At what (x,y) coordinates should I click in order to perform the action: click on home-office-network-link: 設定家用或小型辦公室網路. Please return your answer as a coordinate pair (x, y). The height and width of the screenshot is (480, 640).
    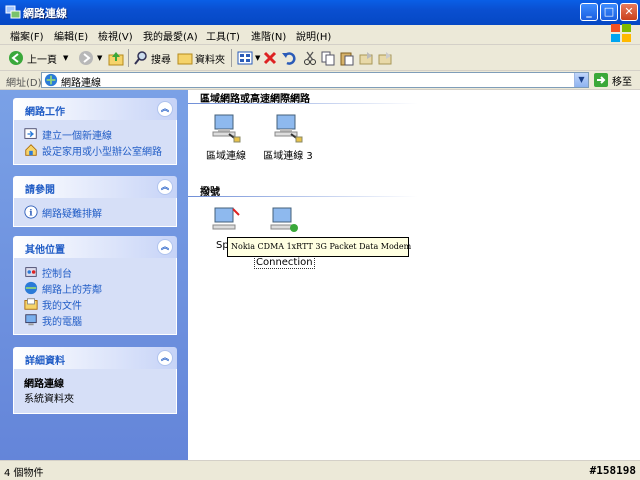
    Looking at the image, I should click on (95, 150).